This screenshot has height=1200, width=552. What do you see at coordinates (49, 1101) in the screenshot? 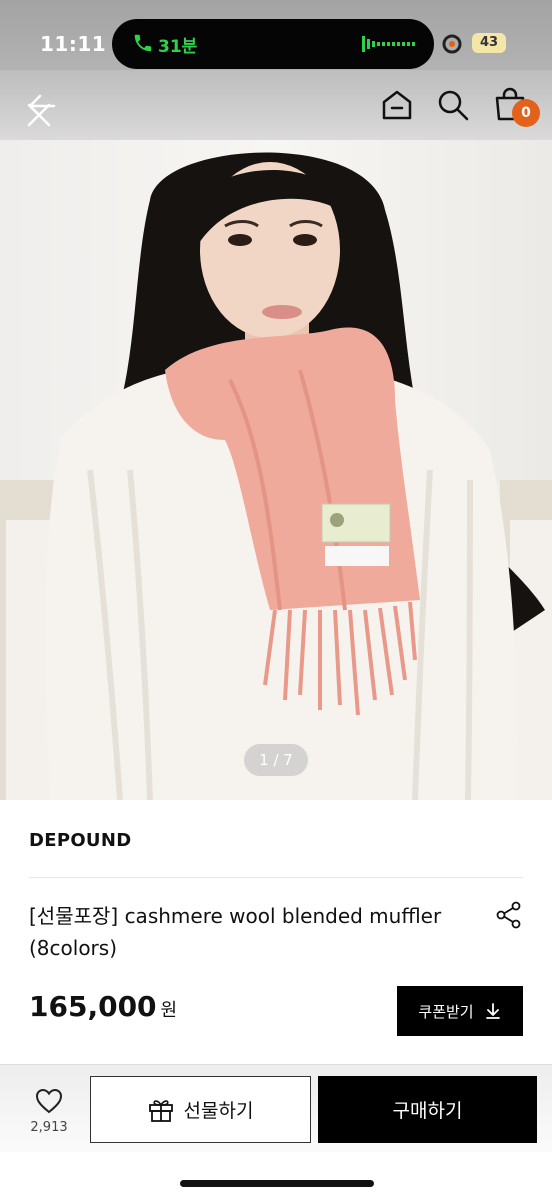
I see `heart-icon` at bounding box center [49, 1101].